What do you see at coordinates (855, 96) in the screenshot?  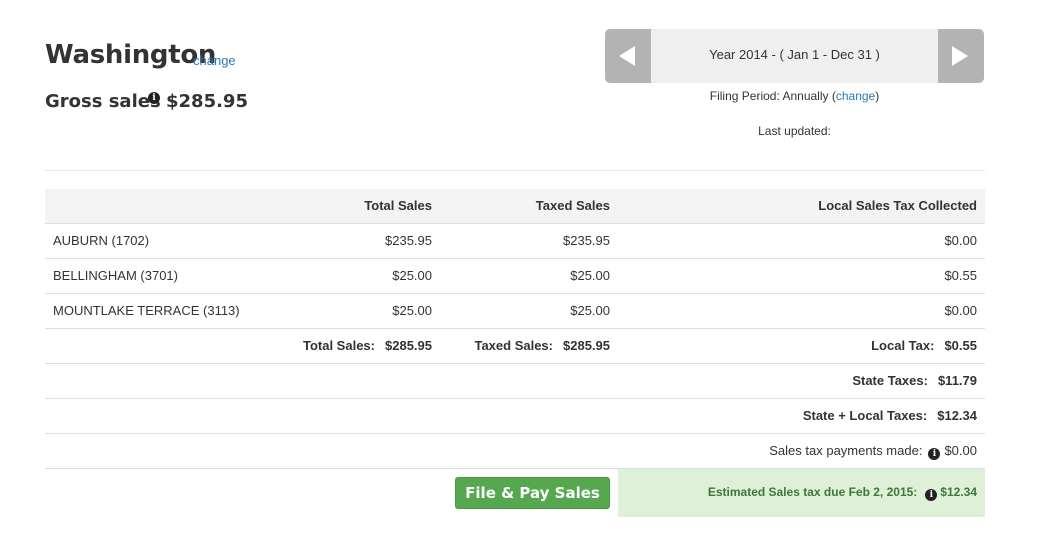 I see `change-filing-period-link: change` at bounding box center [855, 96].